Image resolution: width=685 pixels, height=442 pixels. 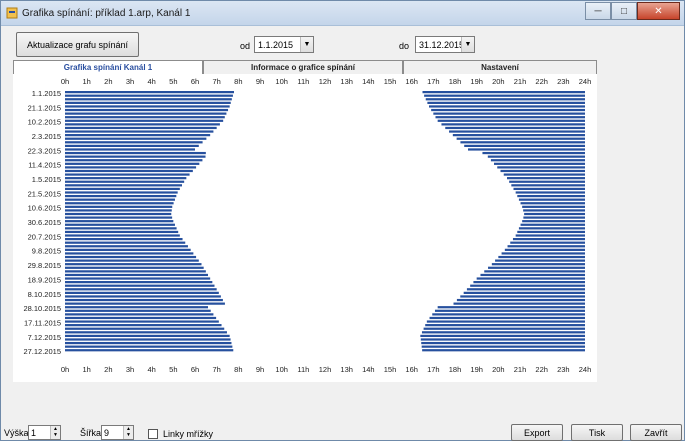 I want to click on window-controls: ─ □ ✕, so click(x=632, y=11).